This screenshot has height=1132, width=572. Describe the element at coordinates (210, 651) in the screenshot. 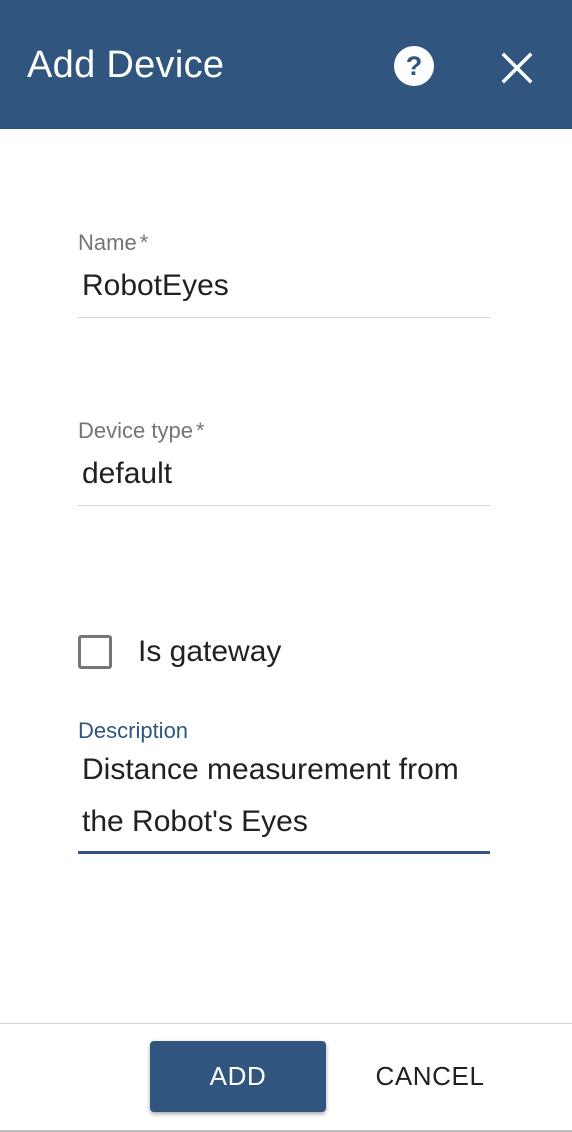

I see `is-gateway-label: Is gateway` at that location.